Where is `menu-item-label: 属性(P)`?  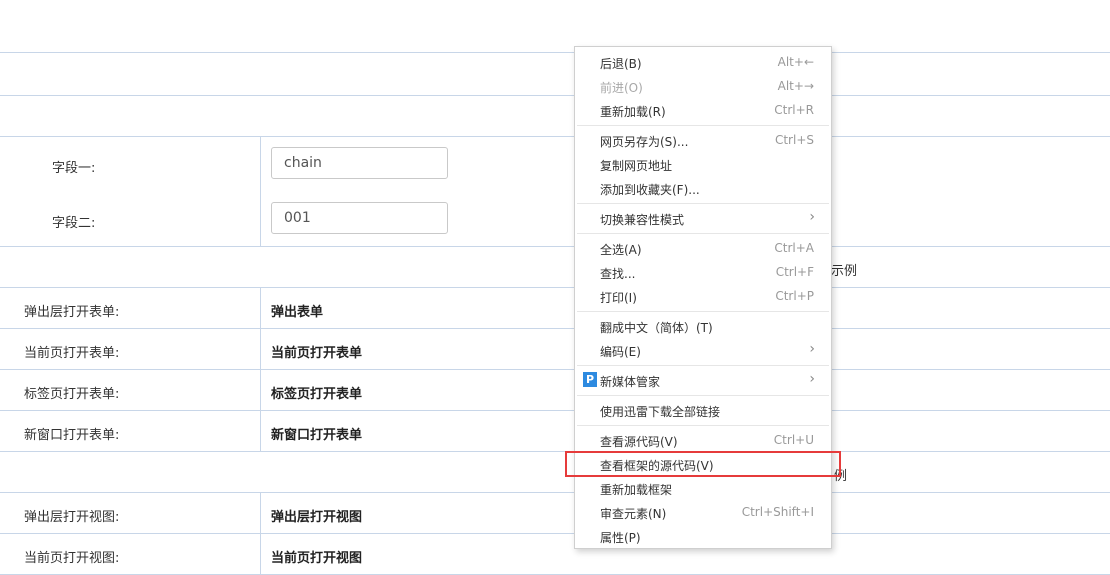
menu-item-label: 属性(P) is located at coordinates (620, 538).